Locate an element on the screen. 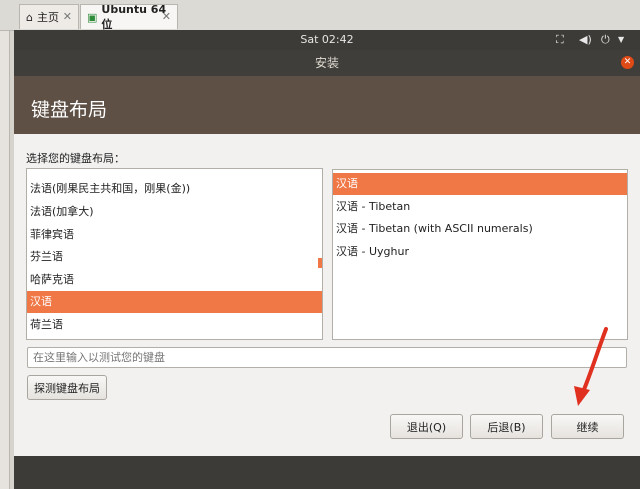 The width and height of the screenshot is (640, 489). keyboard-test-input is located at coordinates (327, 357).